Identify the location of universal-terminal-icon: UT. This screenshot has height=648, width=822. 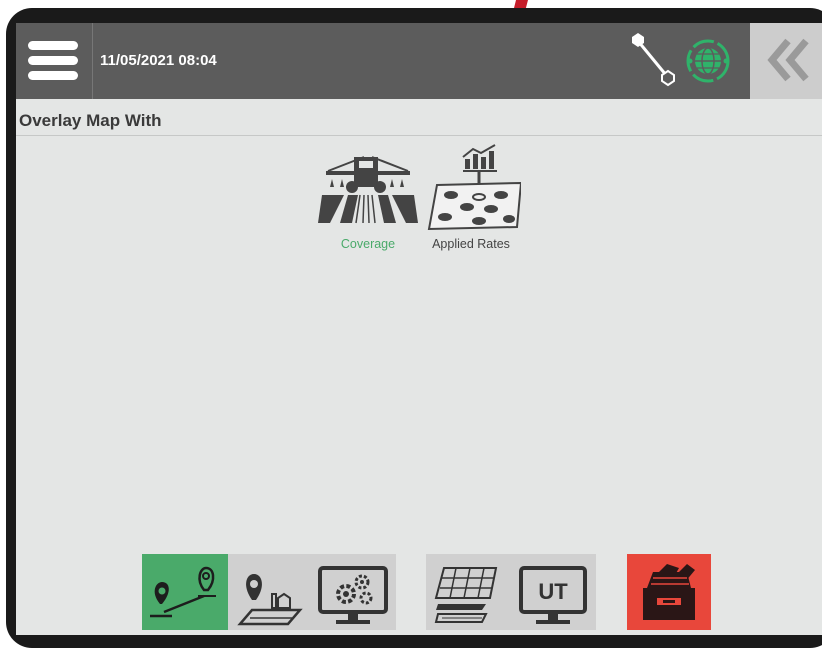
(553, 595).